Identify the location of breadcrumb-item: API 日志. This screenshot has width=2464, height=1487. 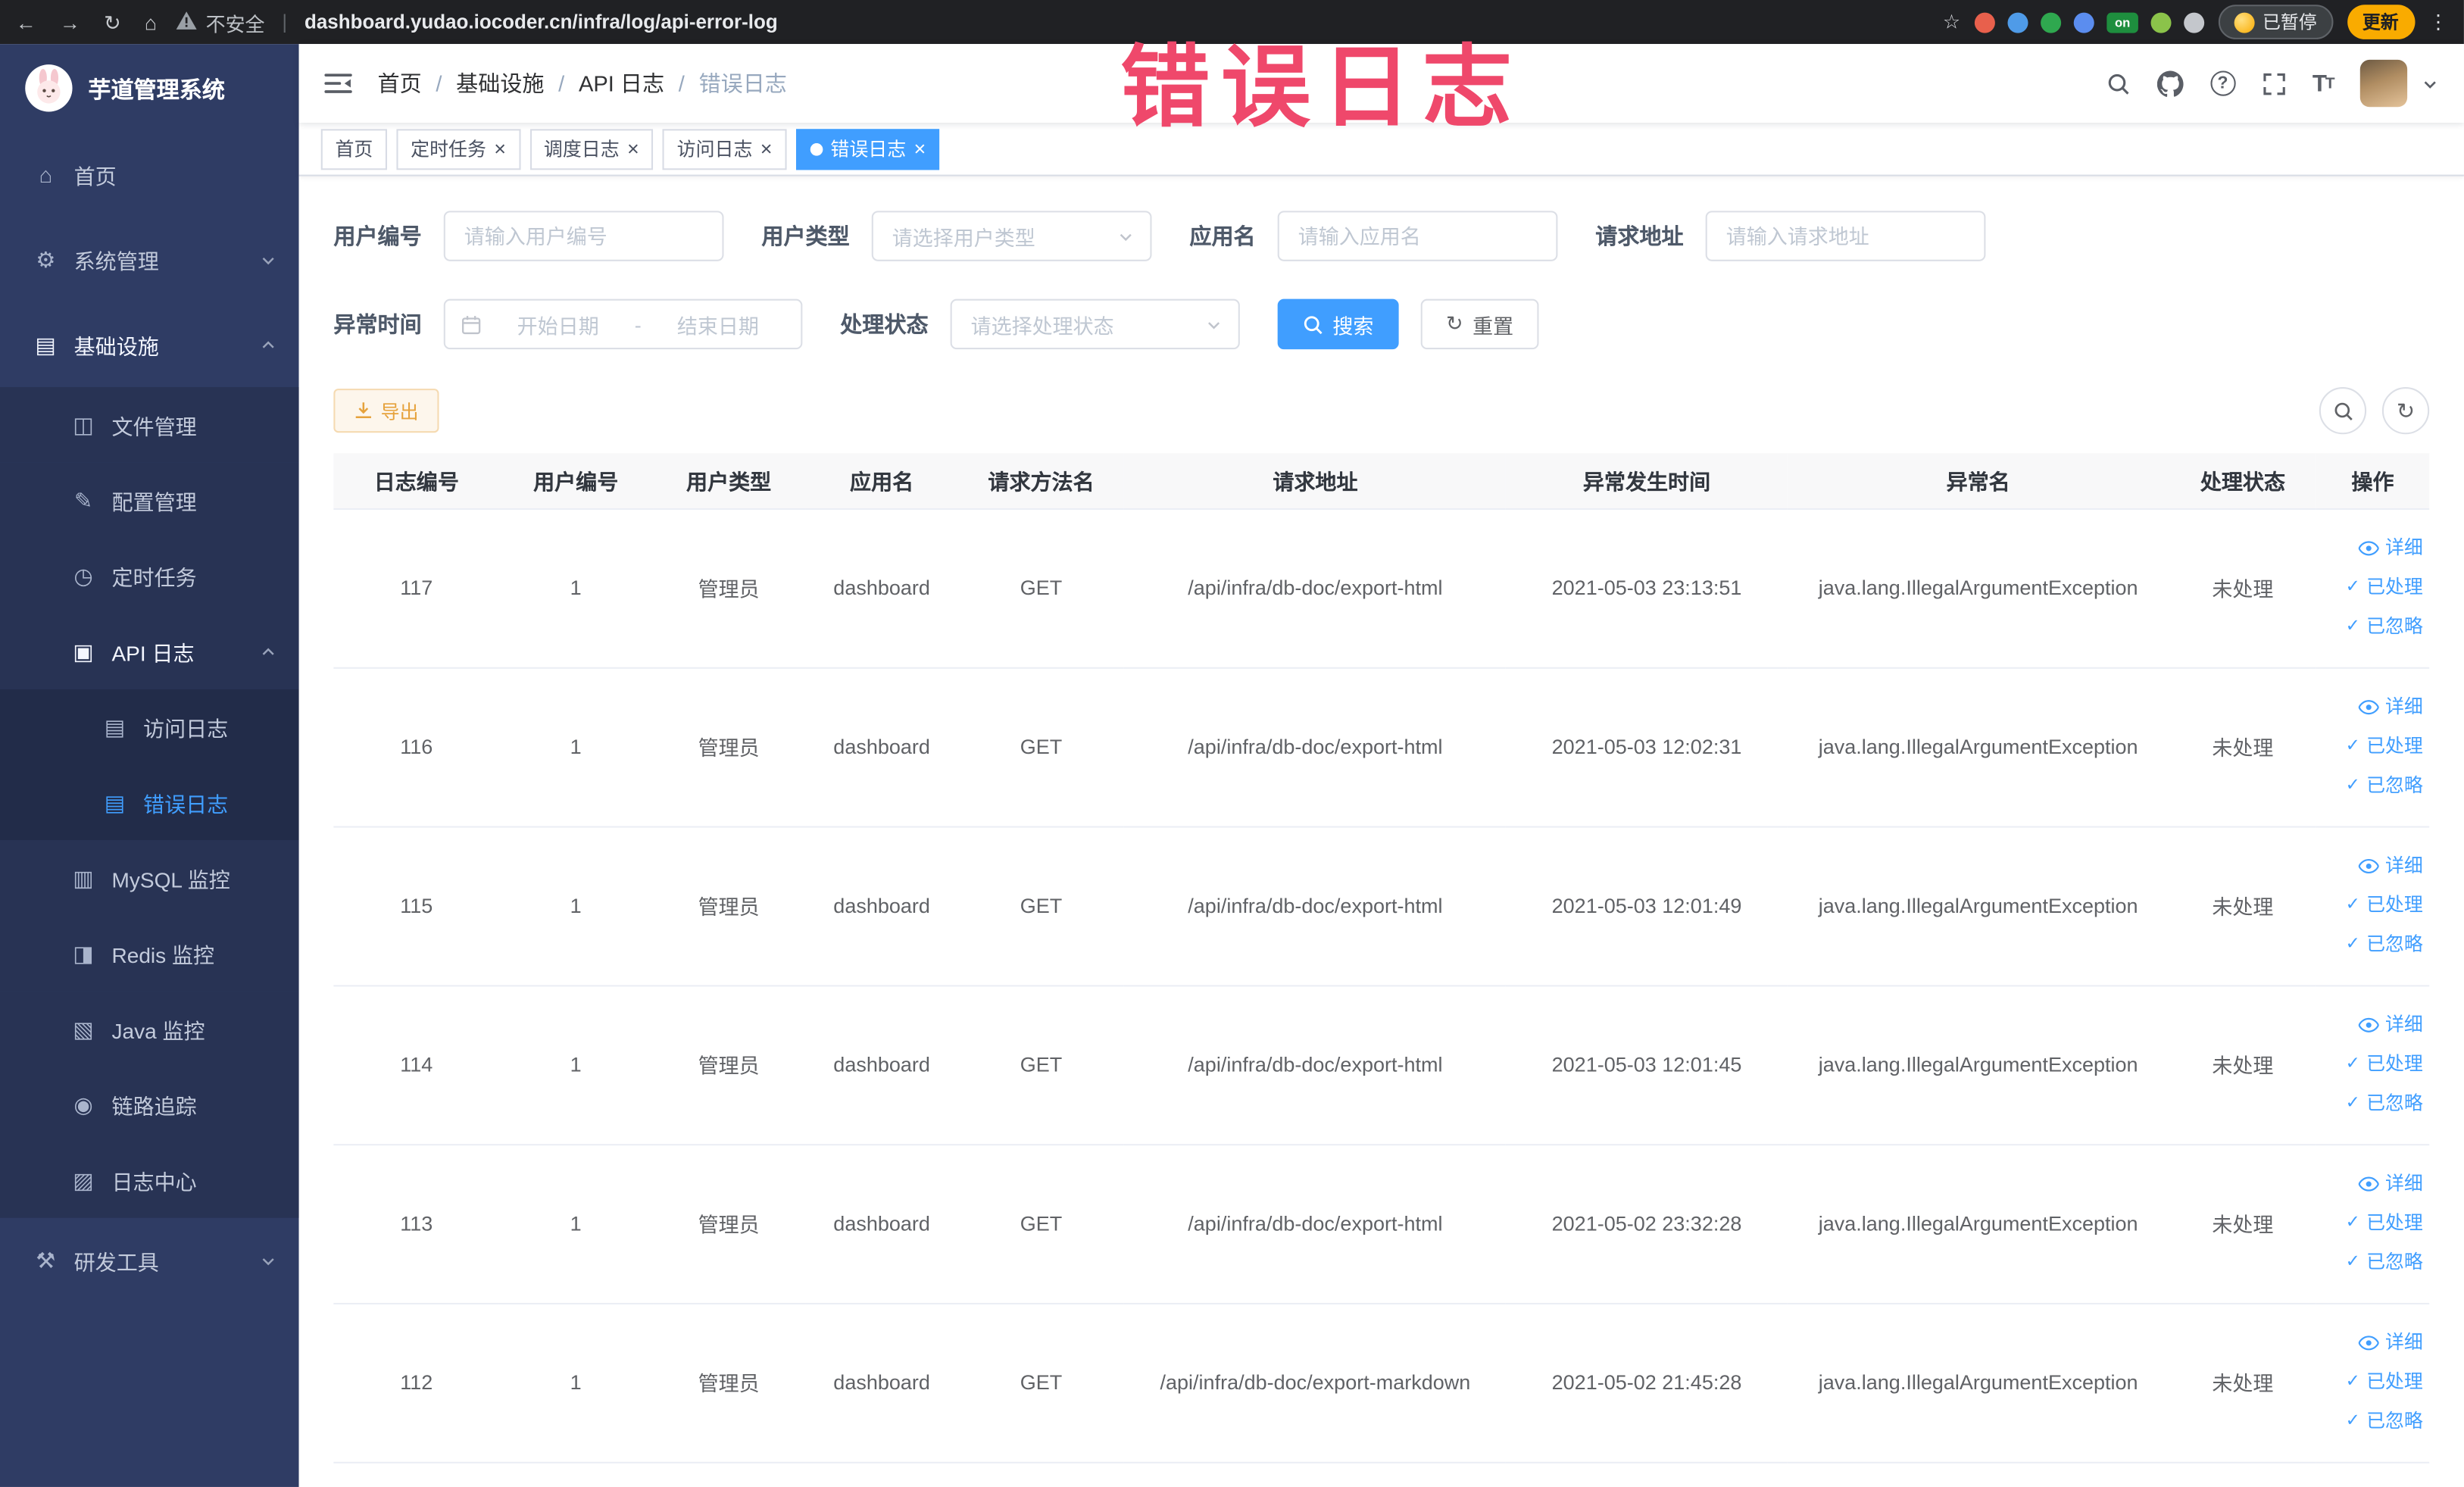
(621, 83).